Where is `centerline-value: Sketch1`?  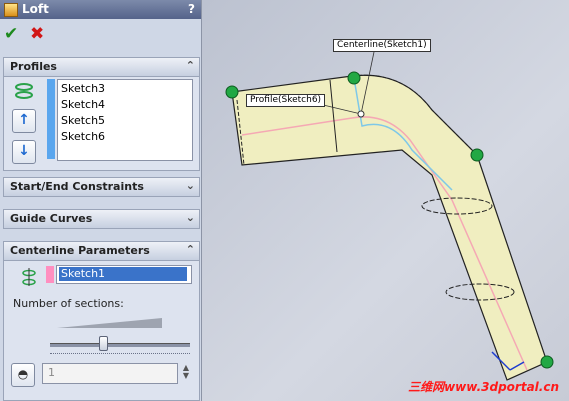
centerline-value: Sketch1 is located at coordinates (123, 274).